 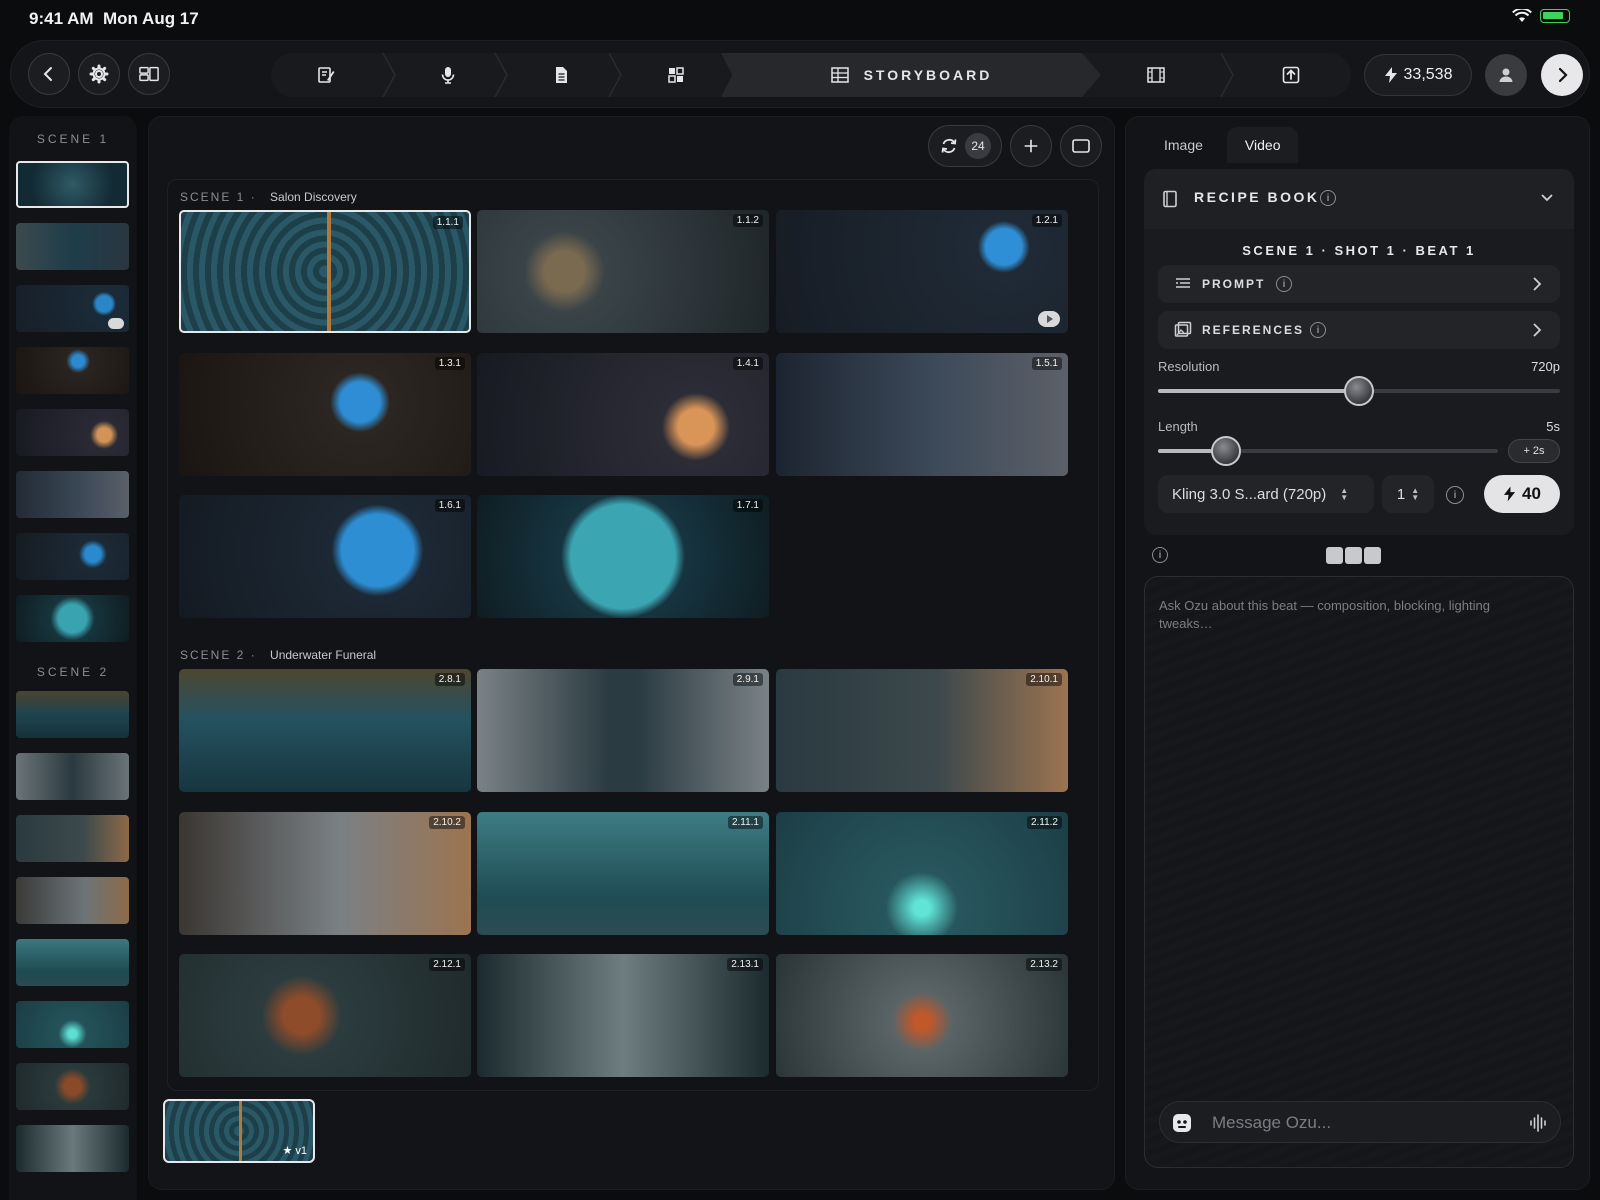 What do you see at coordinates (676, 75) in the screenshot?
I see `stage-cast` at bounding box center [676, 75].